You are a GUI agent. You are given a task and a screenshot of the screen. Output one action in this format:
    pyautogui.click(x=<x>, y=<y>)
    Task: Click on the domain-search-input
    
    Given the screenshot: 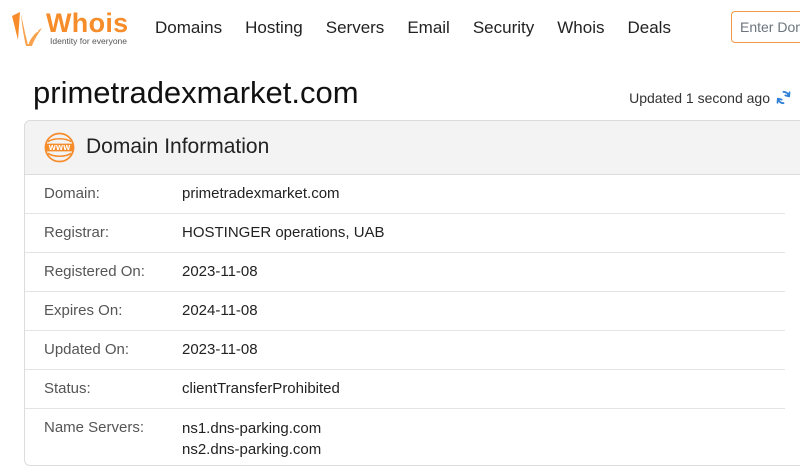 What is the action you would take?
    pyautogui.click(x=765, y=27)
    